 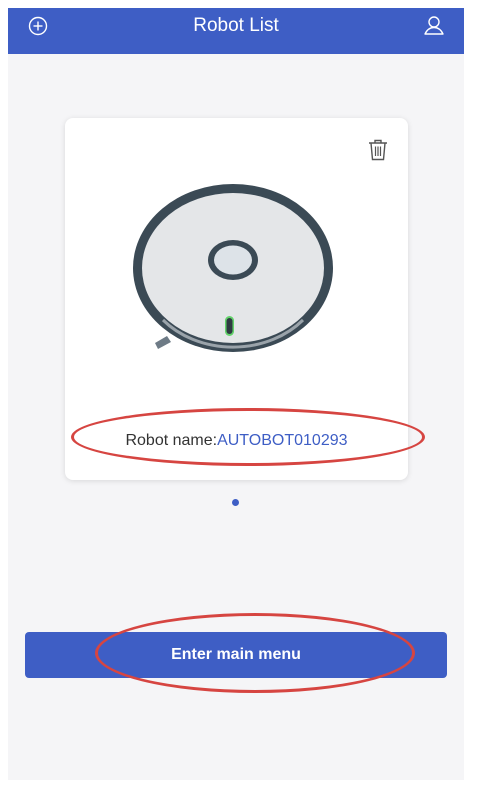 I want to click on robot-name: Robot name:AUTOBOT010293, so click(x=236, y=441).